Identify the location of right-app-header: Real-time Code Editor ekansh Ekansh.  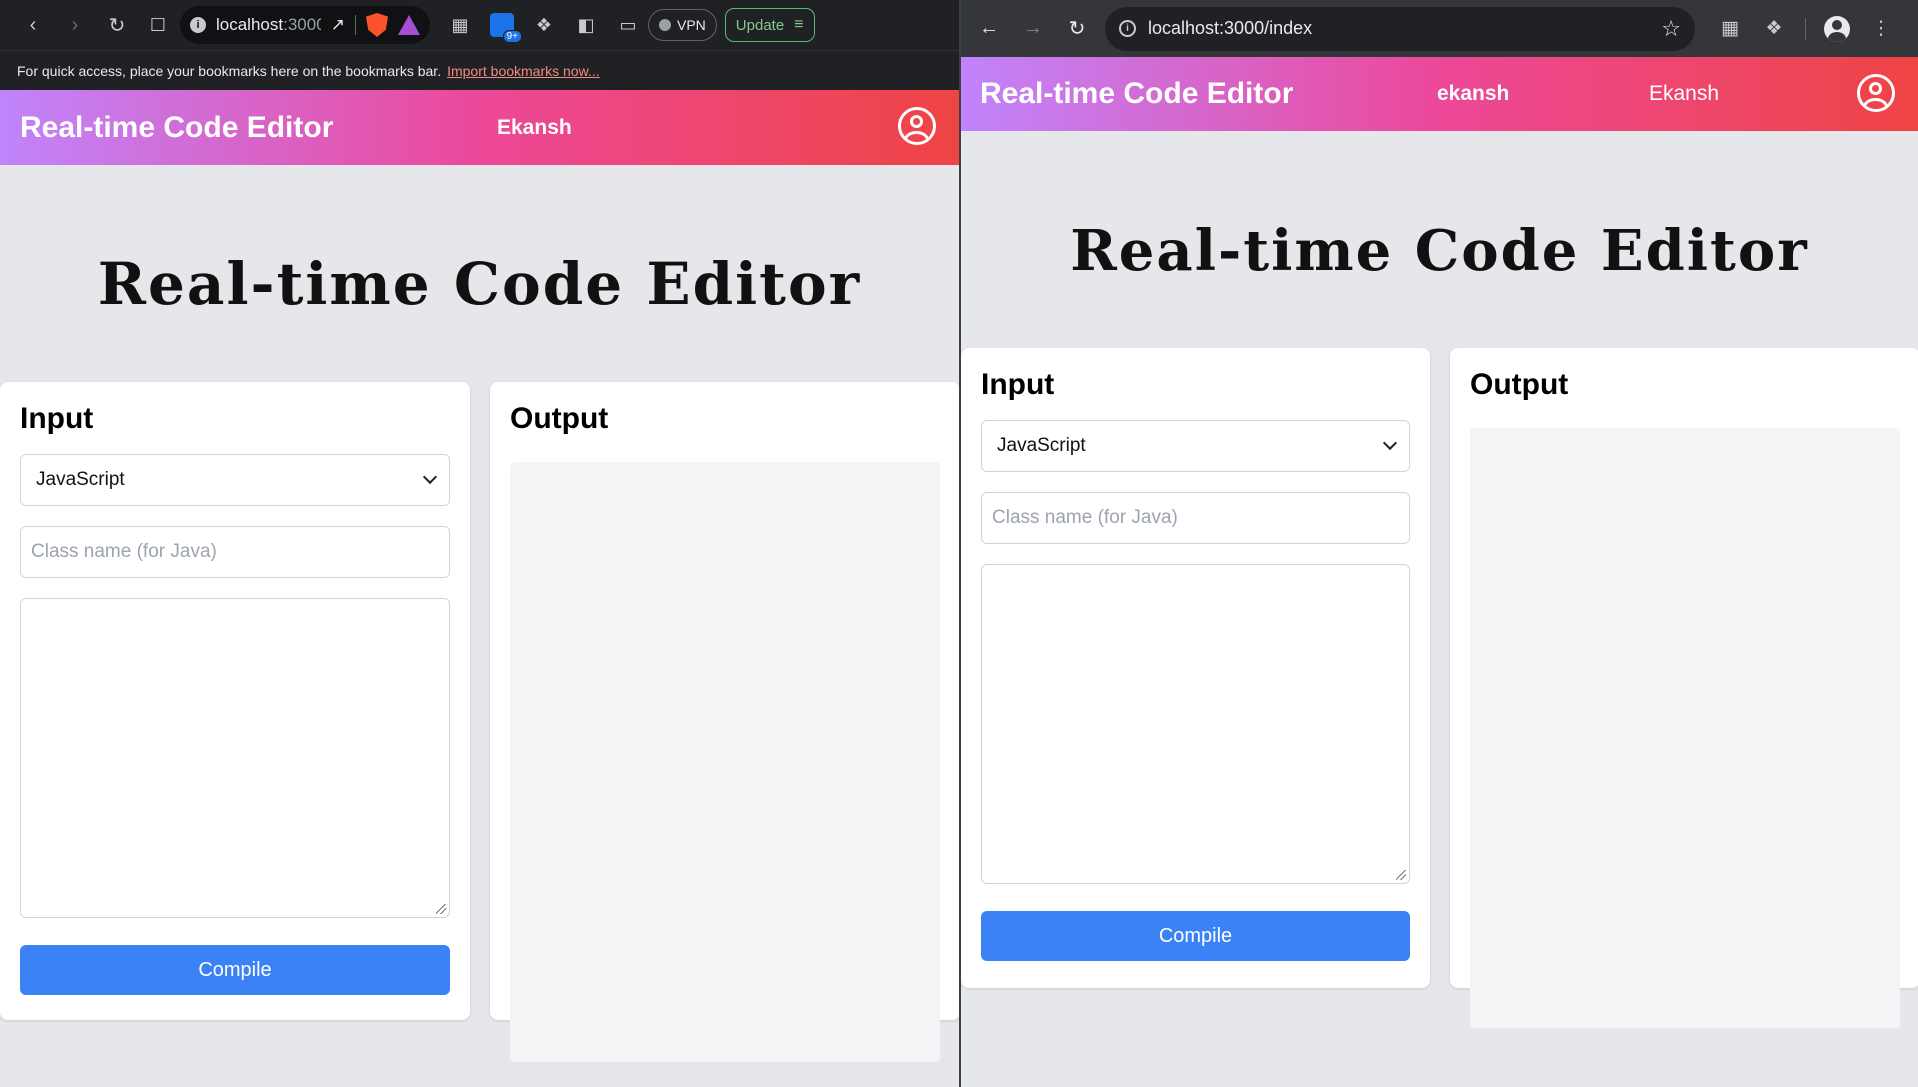
(1439, 94).